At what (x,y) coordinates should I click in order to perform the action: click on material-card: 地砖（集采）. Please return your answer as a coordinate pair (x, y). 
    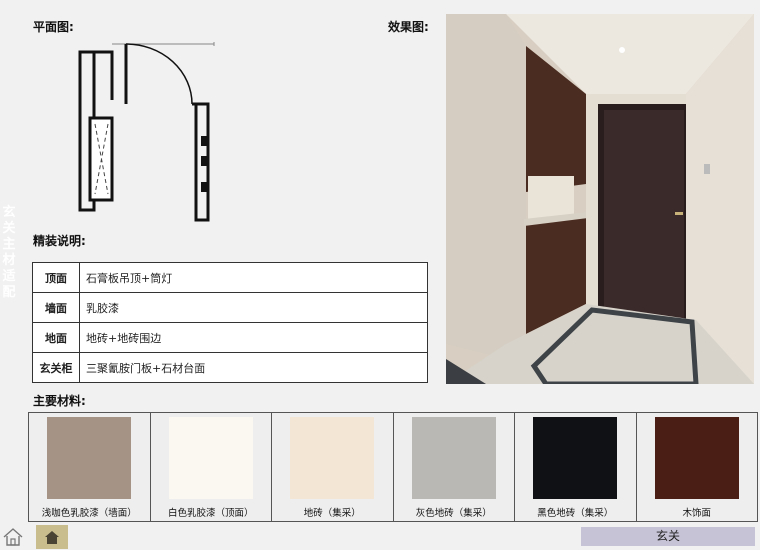
    Looking at the image, I should click on (333, 467).